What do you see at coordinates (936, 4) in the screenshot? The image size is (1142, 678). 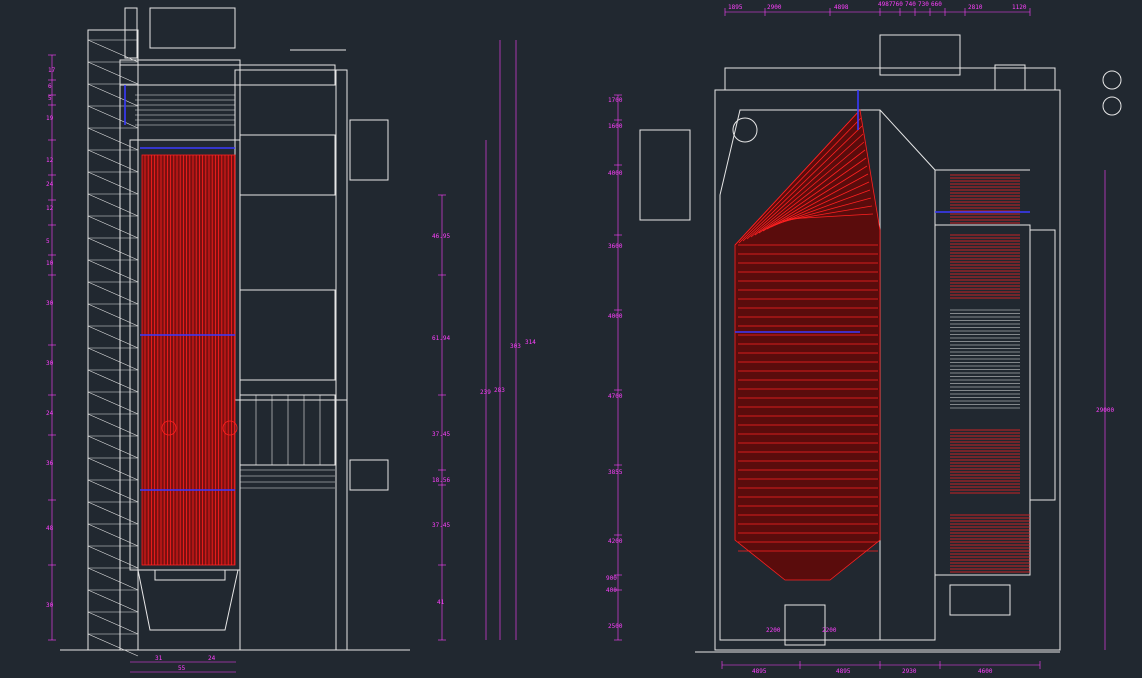 I see `dim-label: 660` at bounding box center [936, 4].